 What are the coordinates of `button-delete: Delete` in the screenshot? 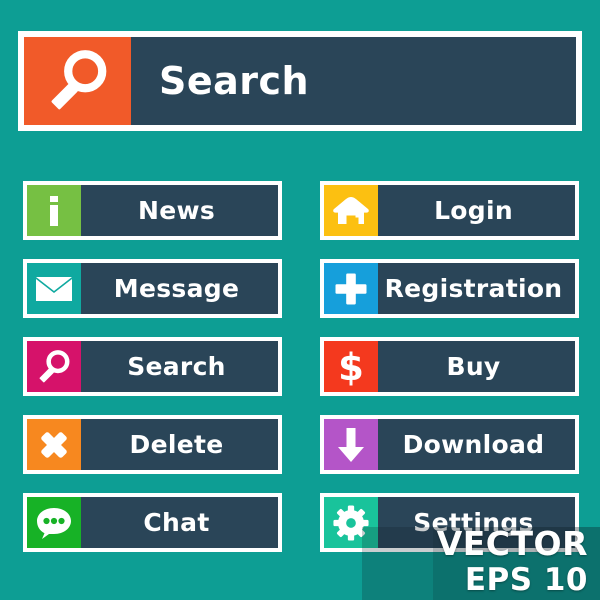 It's located at (152, 444).